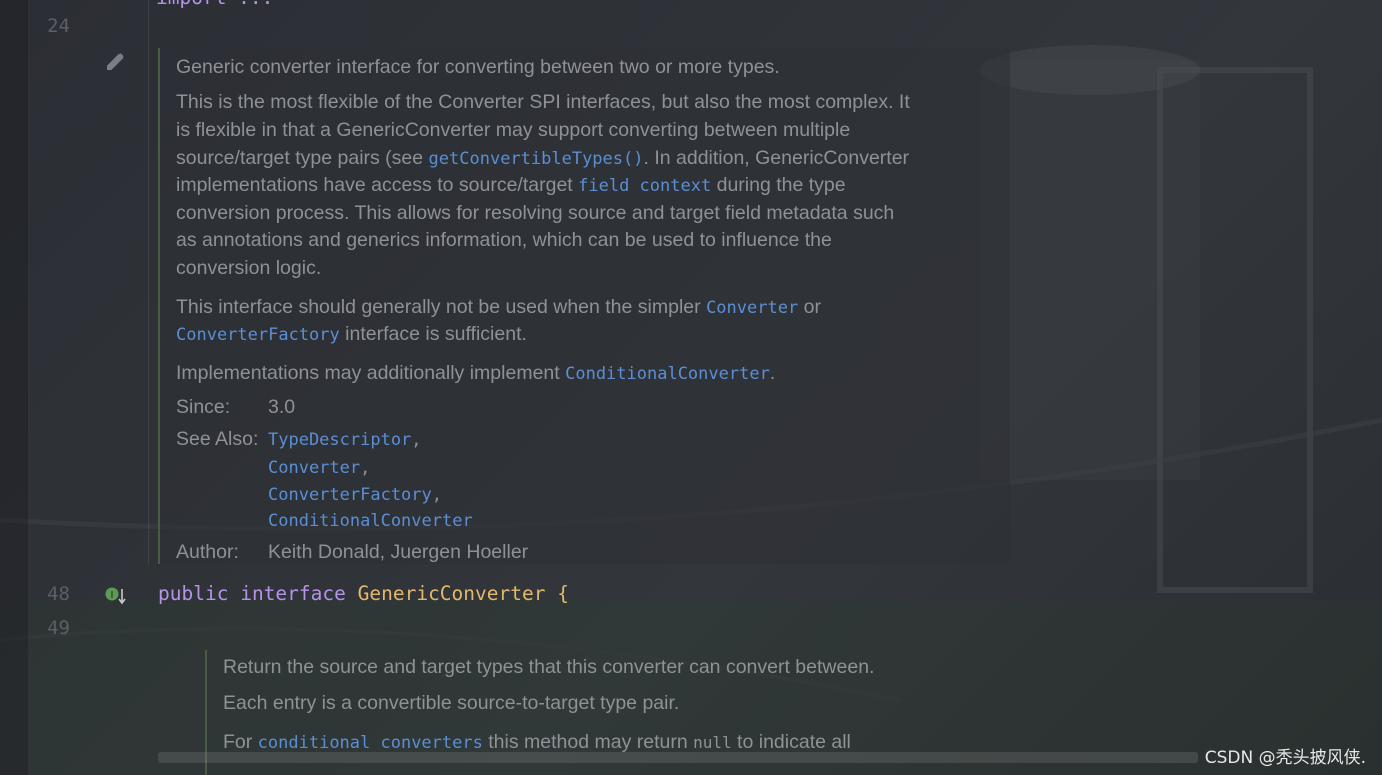  I want to click on edit-doc-icon, so click(115, 62).